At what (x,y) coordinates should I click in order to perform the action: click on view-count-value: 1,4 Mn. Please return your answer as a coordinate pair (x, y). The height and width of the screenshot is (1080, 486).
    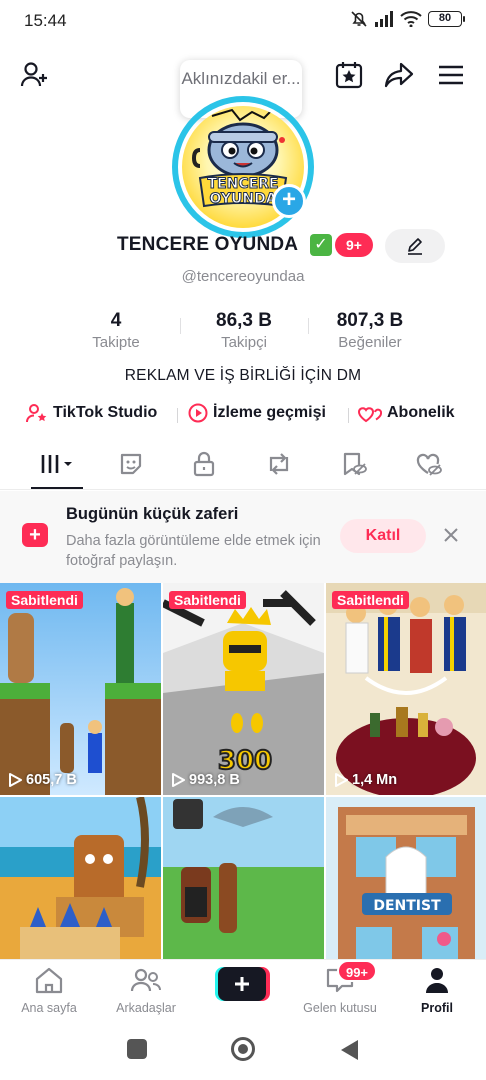
    Looking at the image, I should click on (375, 780).